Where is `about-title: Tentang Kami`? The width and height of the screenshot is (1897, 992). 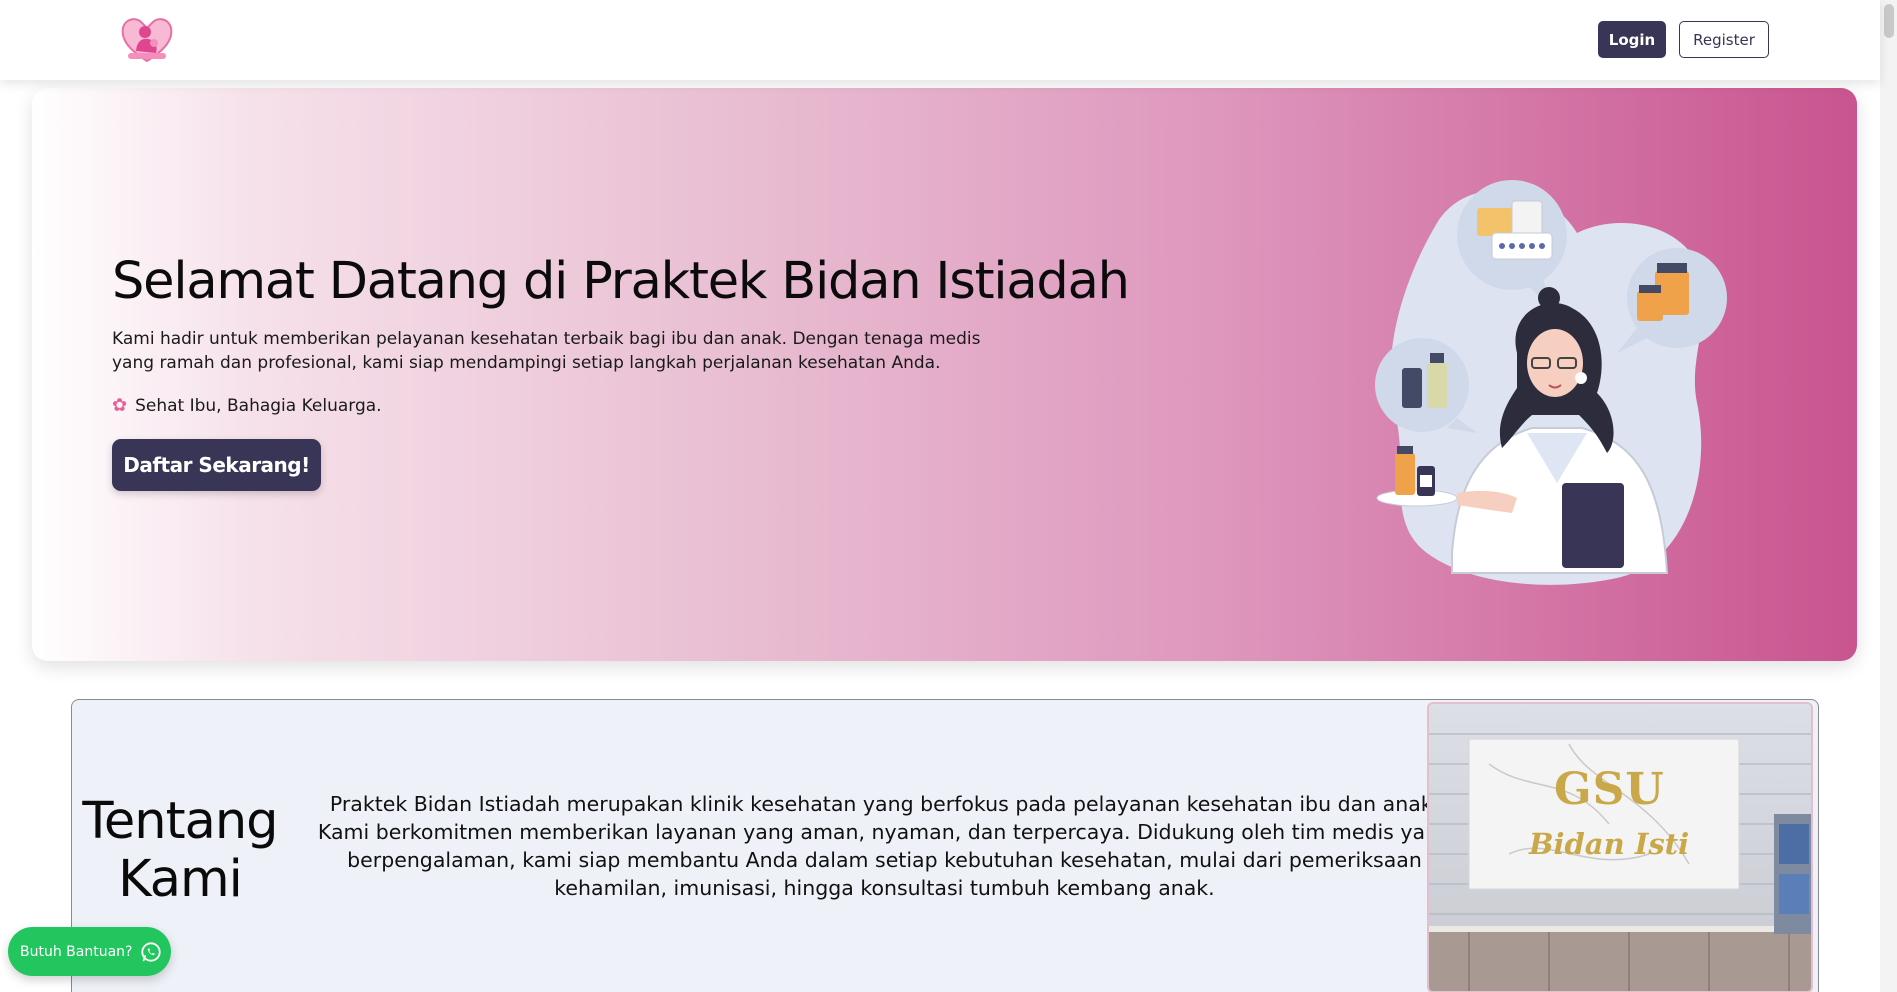 about-title: Tentang Kami is located at coordinates (180, 850).